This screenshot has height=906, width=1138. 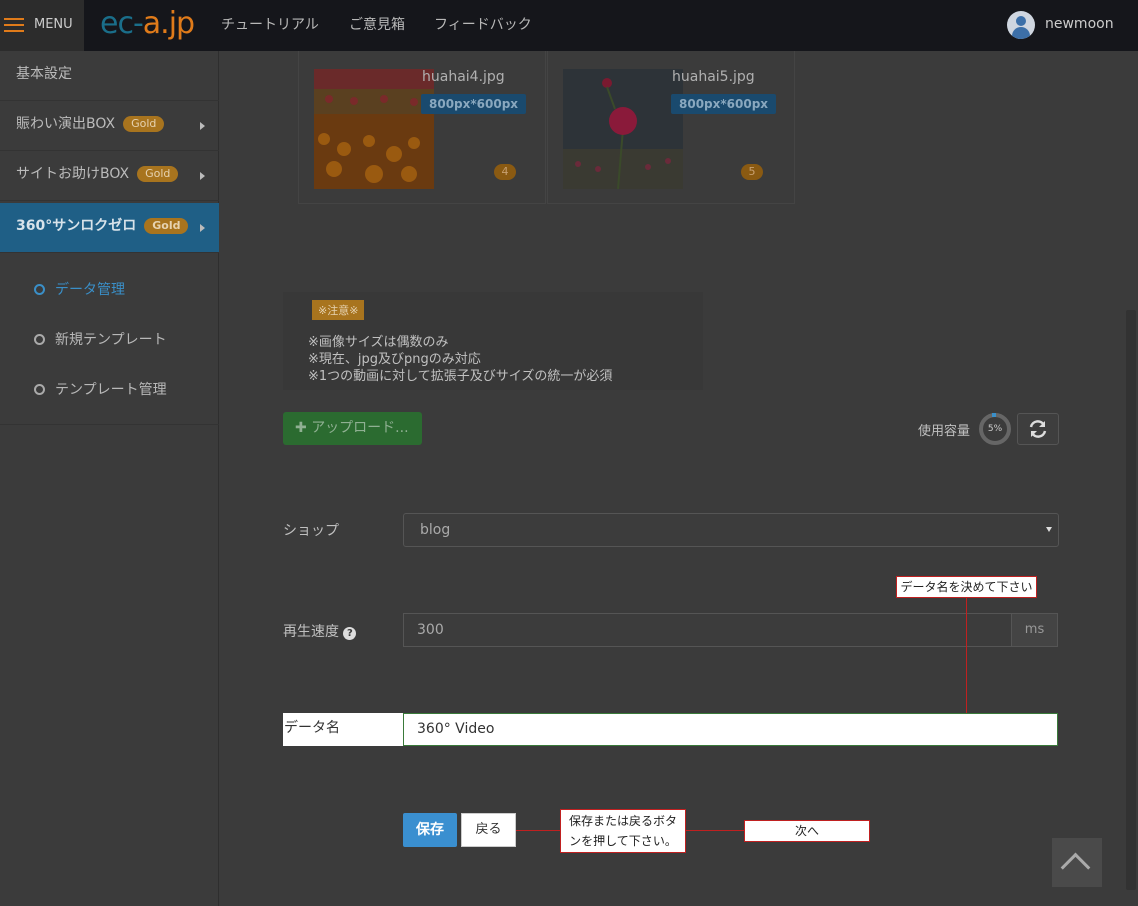 I want to click on logo: ec-a.jp, so click(x=147, y=23).